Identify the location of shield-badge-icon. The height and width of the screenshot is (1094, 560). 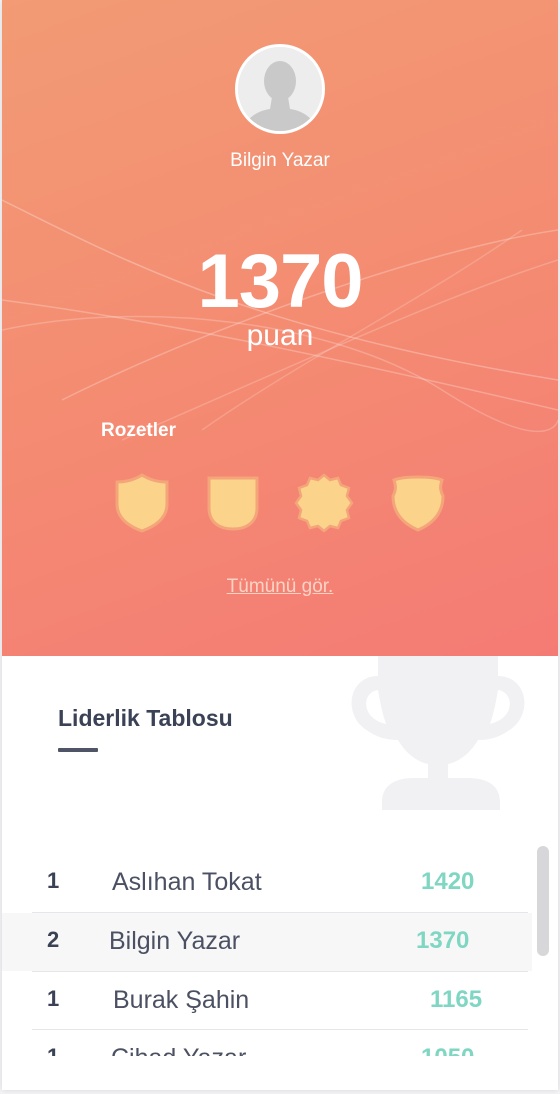
(142, 503).